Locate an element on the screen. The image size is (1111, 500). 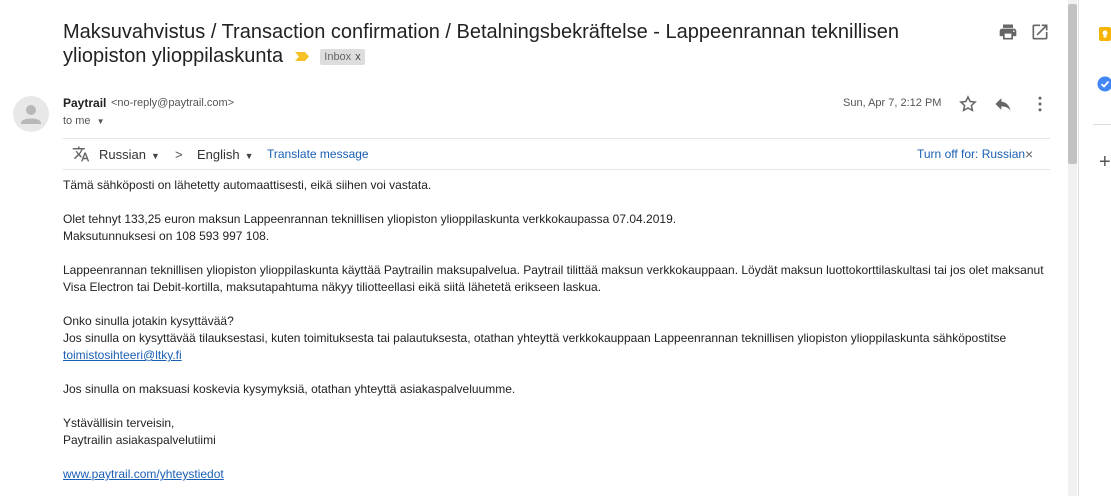
subject-line-2: yliopiston ylioppilaskunta is located at coordinates (173, 56).